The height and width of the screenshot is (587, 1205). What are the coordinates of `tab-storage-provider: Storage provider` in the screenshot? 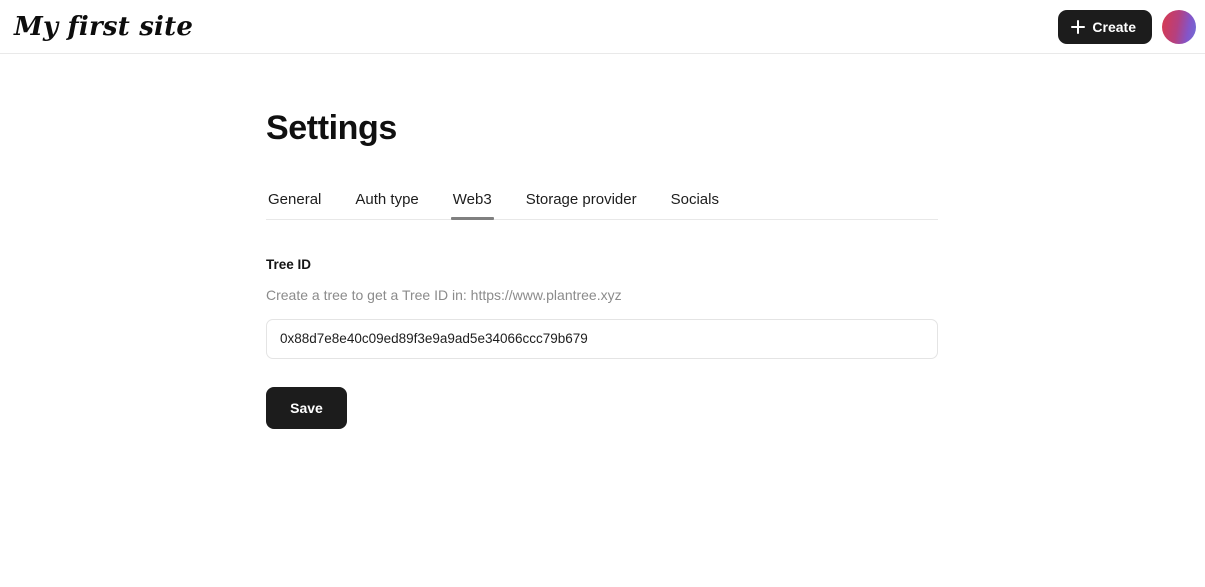 It's located at (581, 205).